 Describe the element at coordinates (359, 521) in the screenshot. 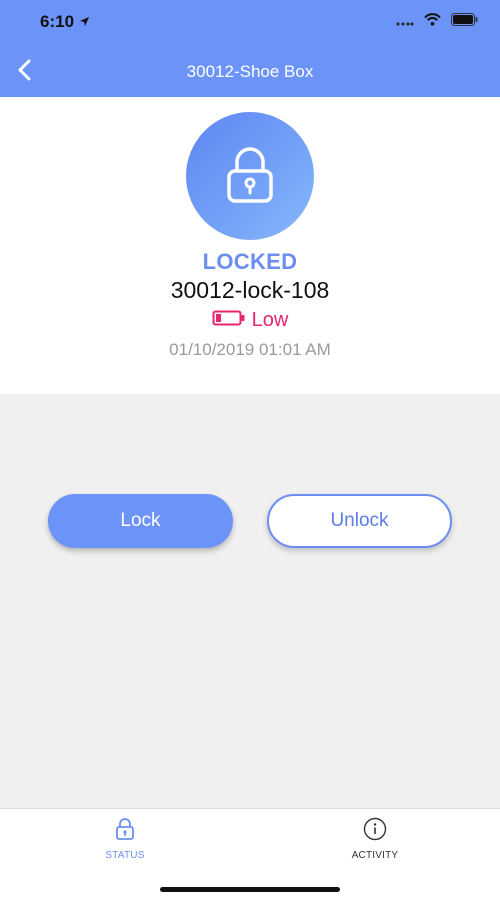

I see `unlock-button: Unlock` at that location.